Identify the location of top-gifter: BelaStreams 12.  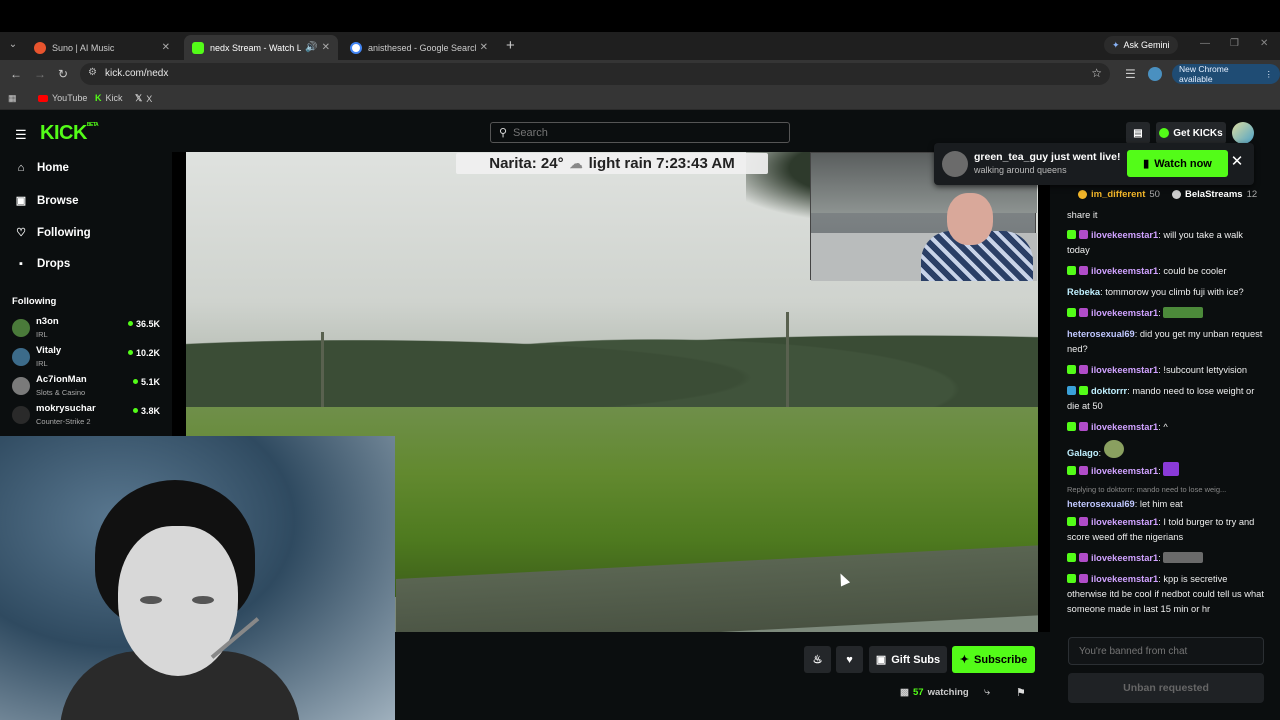
(1214, 194).